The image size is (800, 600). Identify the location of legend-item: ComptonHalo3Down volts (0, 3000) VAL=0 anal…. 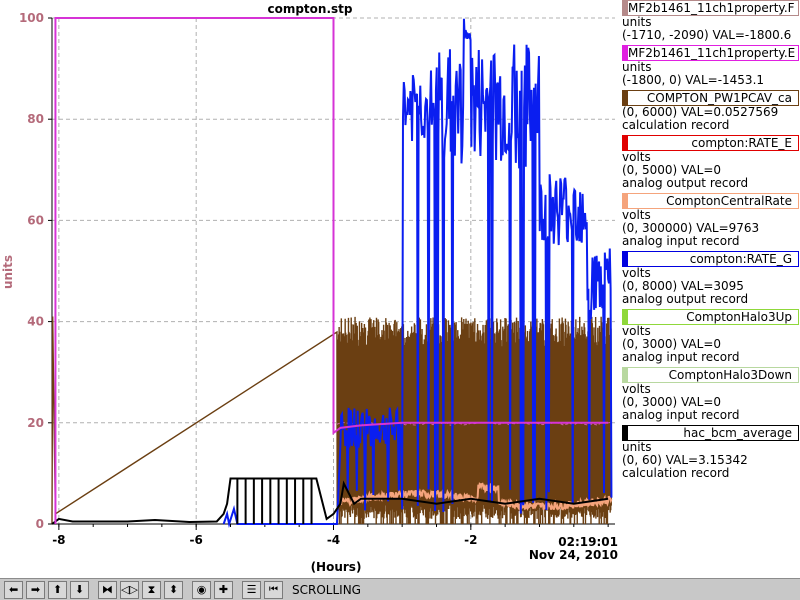
(711, 394).